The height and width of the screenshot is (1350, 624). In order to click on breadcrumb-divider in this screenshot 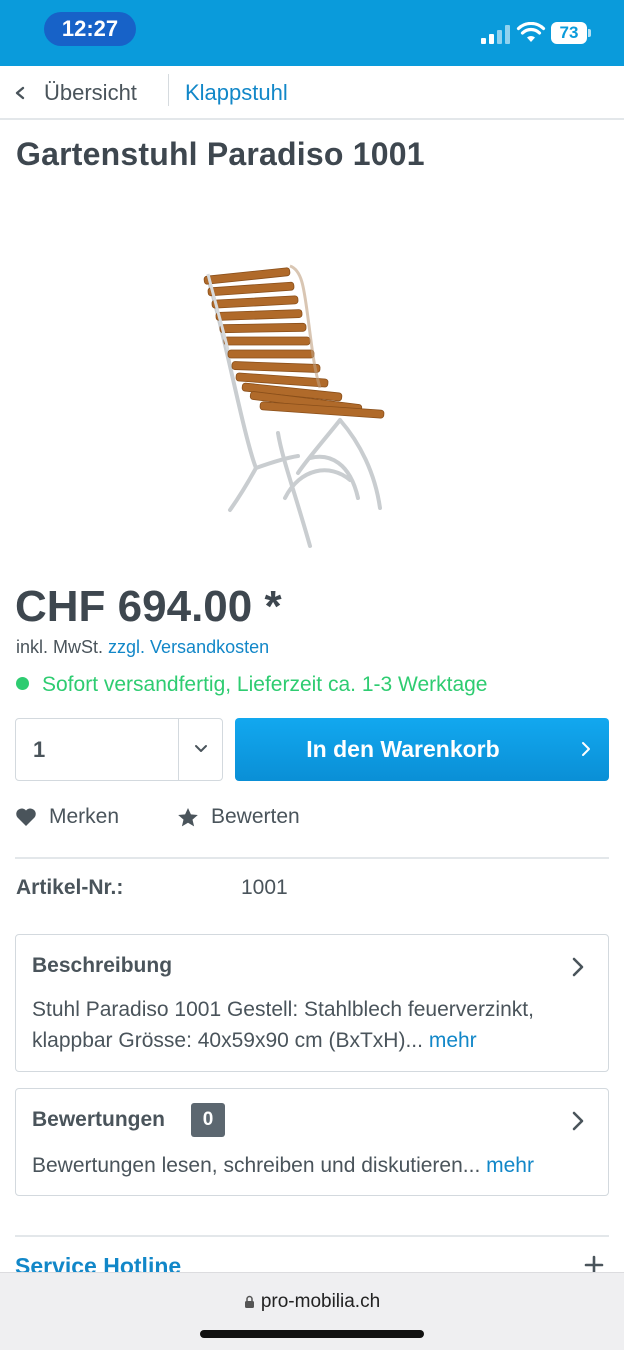, I will do `click(168, 90)`.